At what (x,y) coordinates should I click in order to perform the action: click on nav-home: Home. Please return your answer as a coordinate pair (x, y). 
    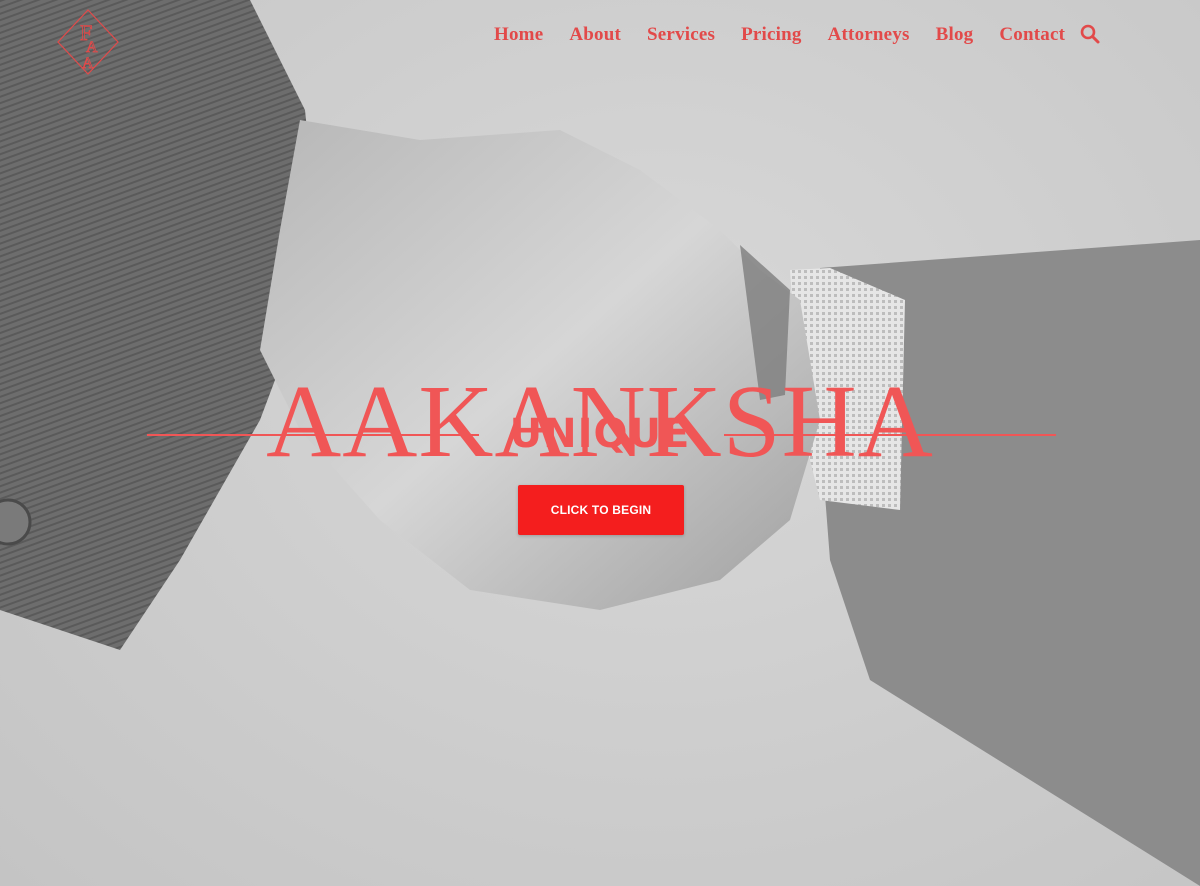
    Looking at the image, I should click on (518, 35).